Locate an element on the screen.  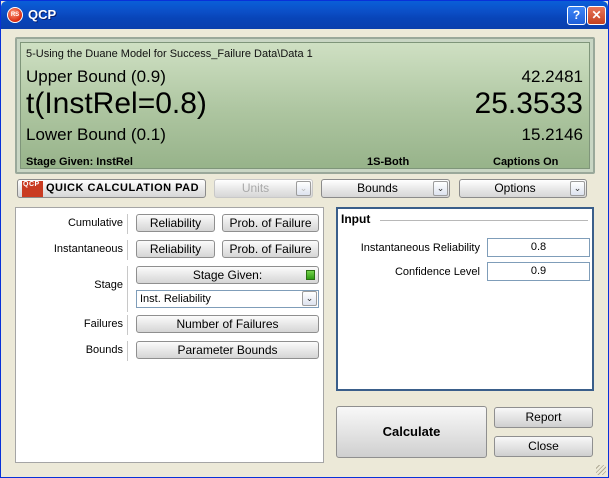
stage-given-label: Stage Given: is located at coordinates (227, 275).